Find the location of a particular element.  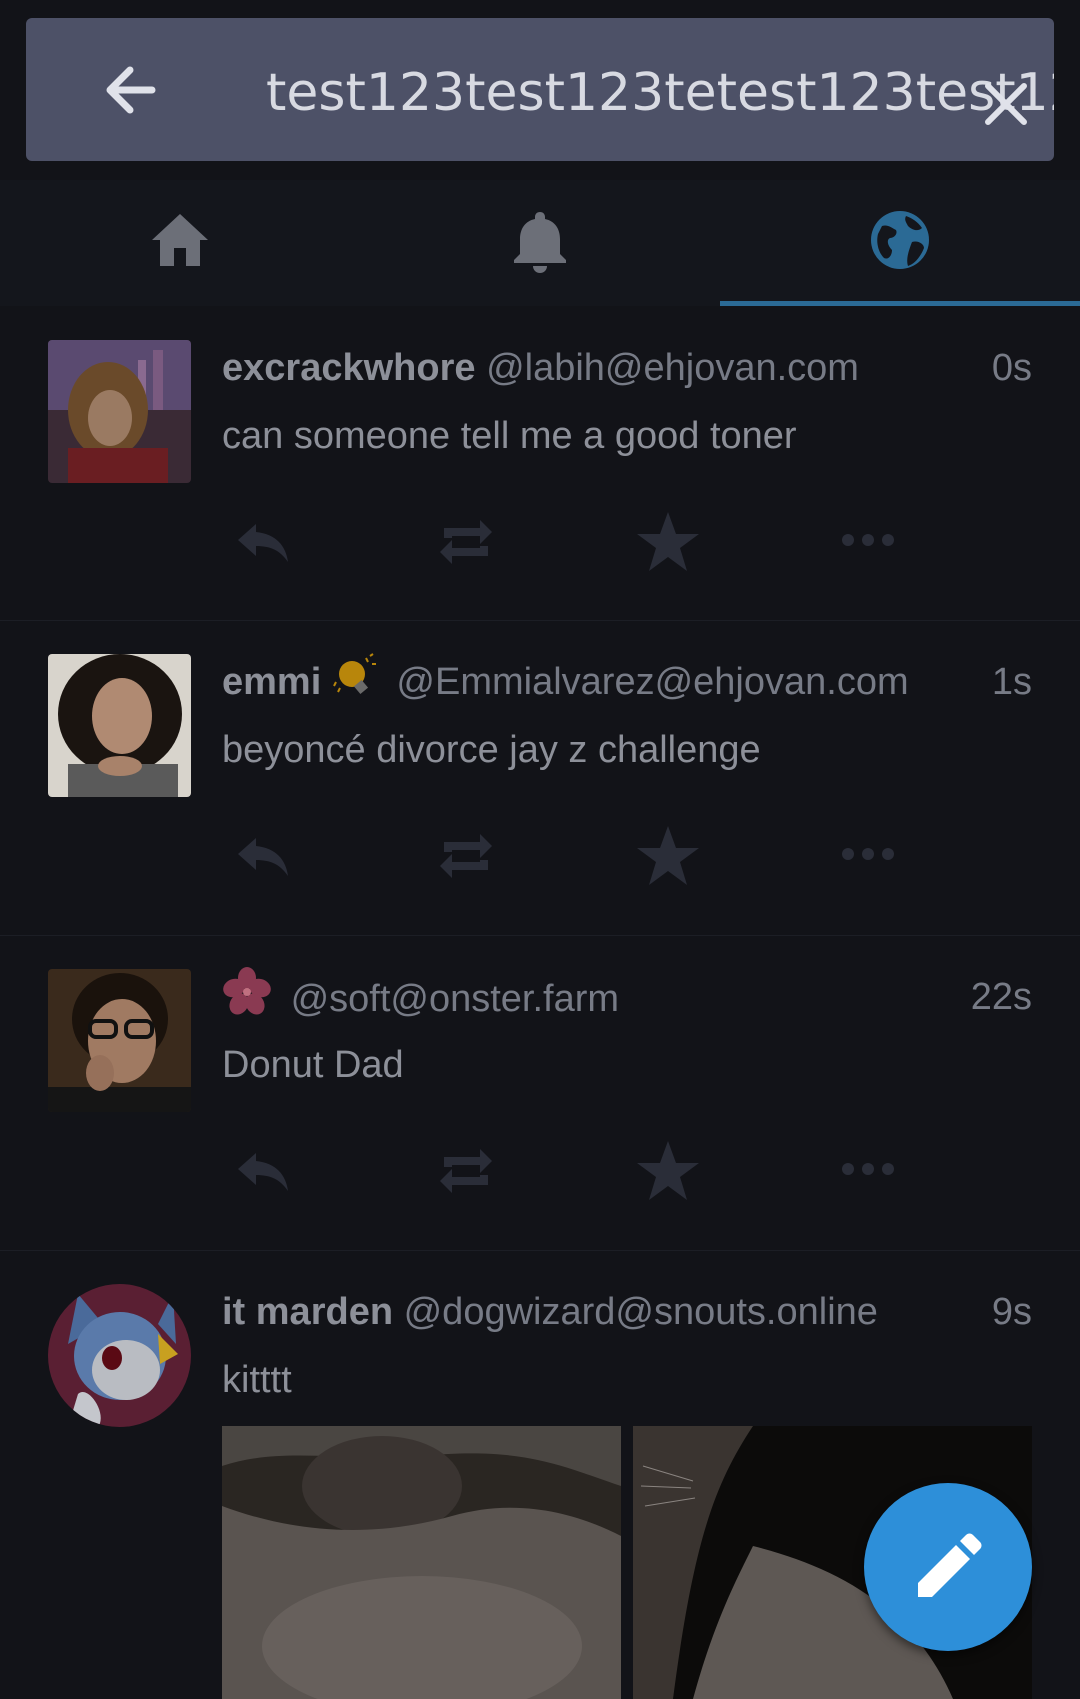

clear-search-button is located at coordinates (1006, 104).